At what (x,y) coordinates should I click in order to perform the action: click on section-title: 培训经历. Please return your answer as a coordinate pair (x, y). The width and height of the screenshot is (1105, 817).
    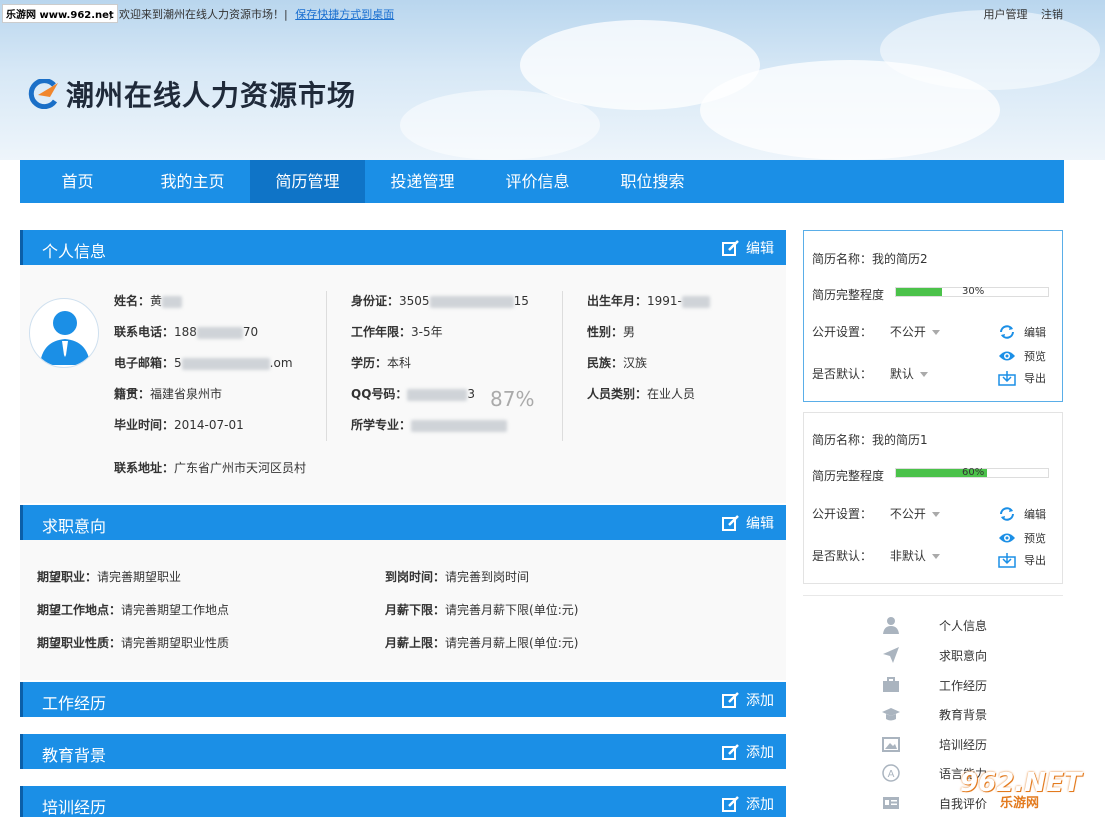
    Looking at the image, I should click on (74, 807).